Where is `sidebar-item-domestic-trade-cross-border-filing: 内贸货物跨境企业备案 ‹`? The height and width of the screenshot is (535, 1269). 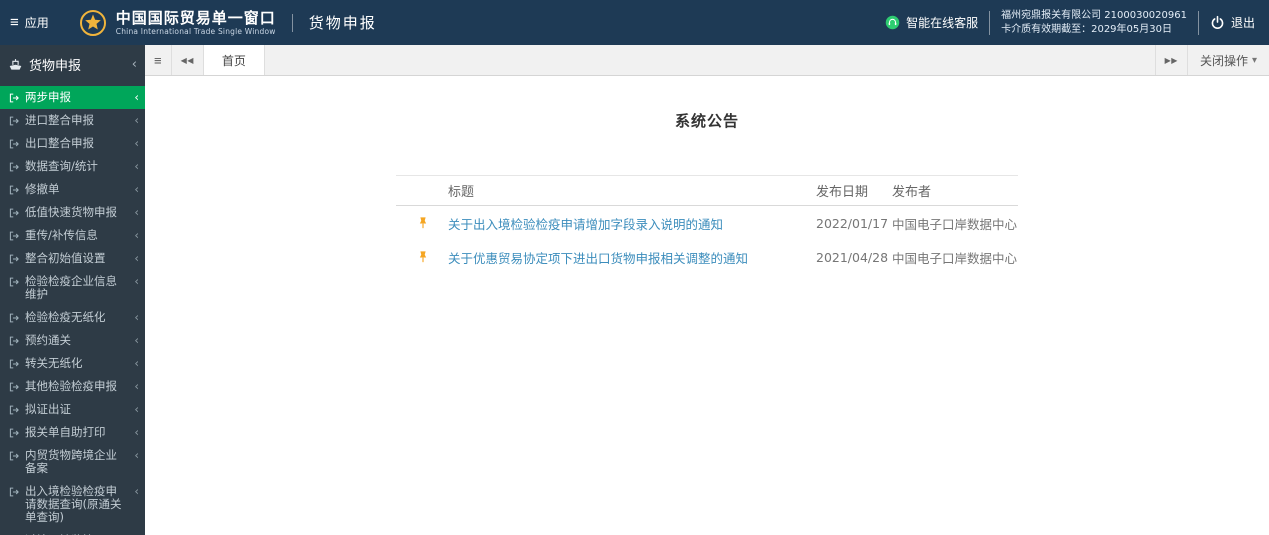
sidebar-item-domestic-trade-cross-border-filing: 内贸货物跨境企业备案 ‹ is located at coordinates (72, 462).